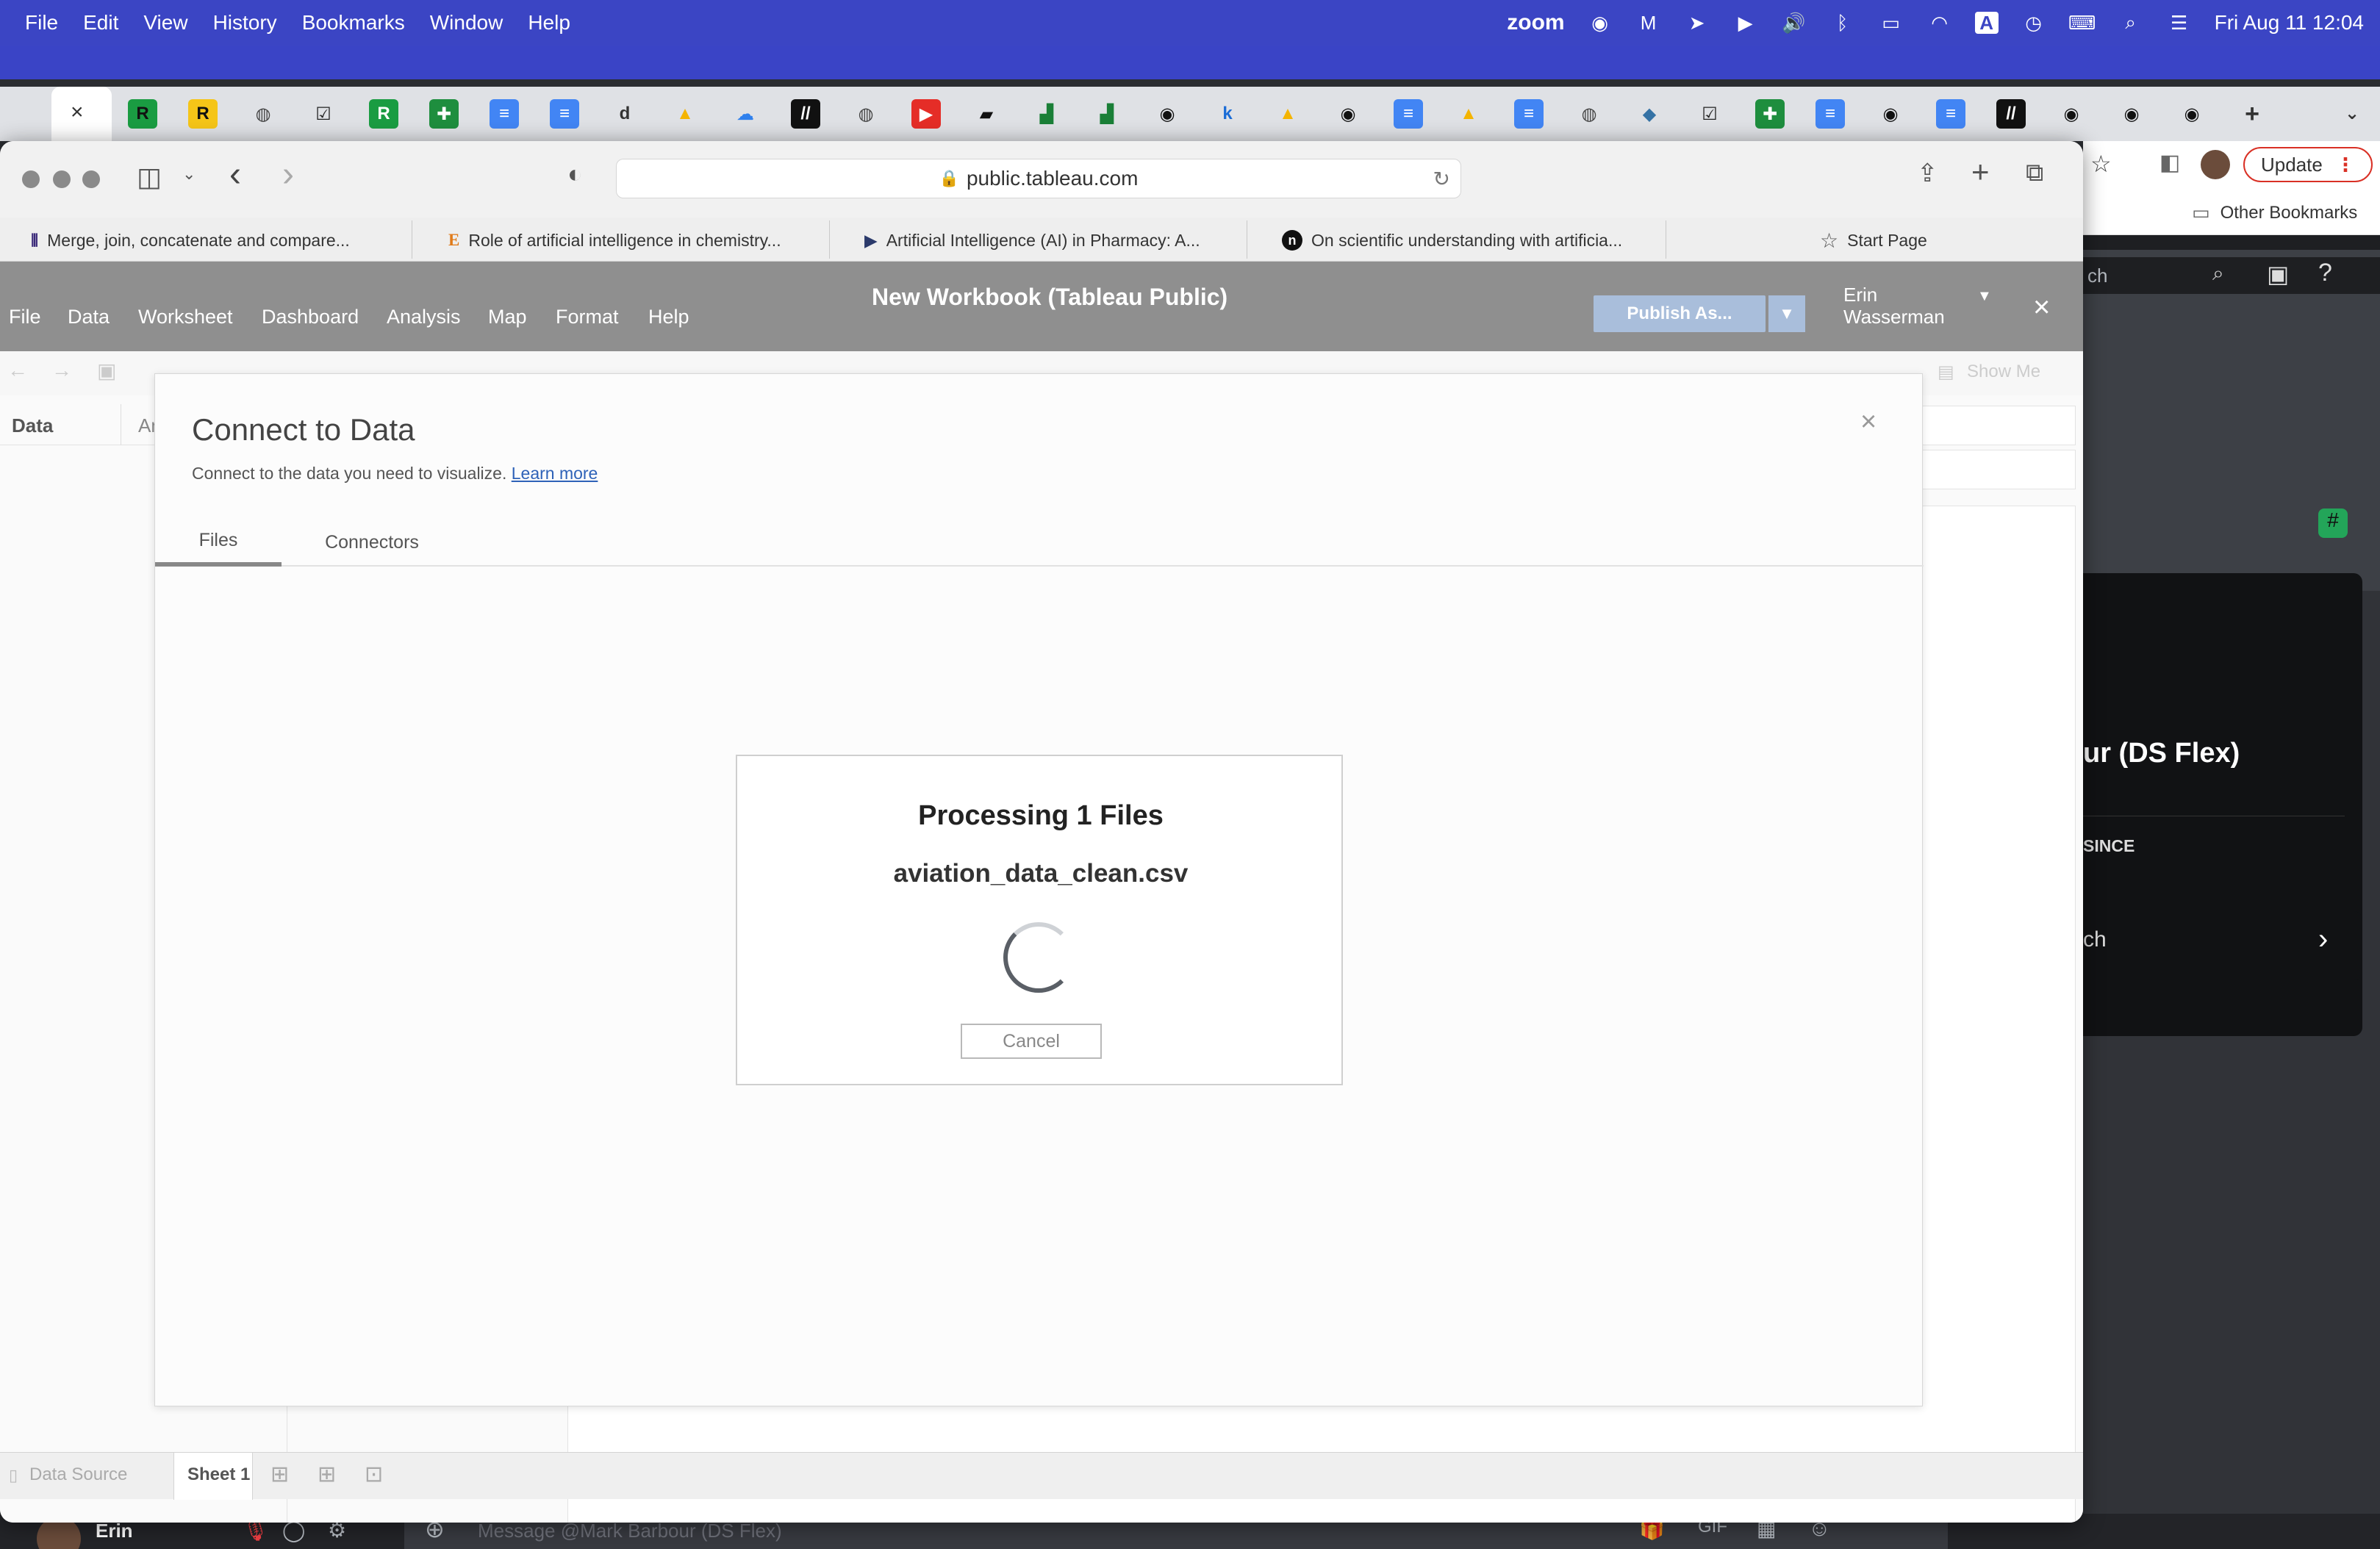  What do you see at coordinates (1046, 114) in the screenshot?
I see `tab-book-icon: ▟` at bounding box center [1046, 114].